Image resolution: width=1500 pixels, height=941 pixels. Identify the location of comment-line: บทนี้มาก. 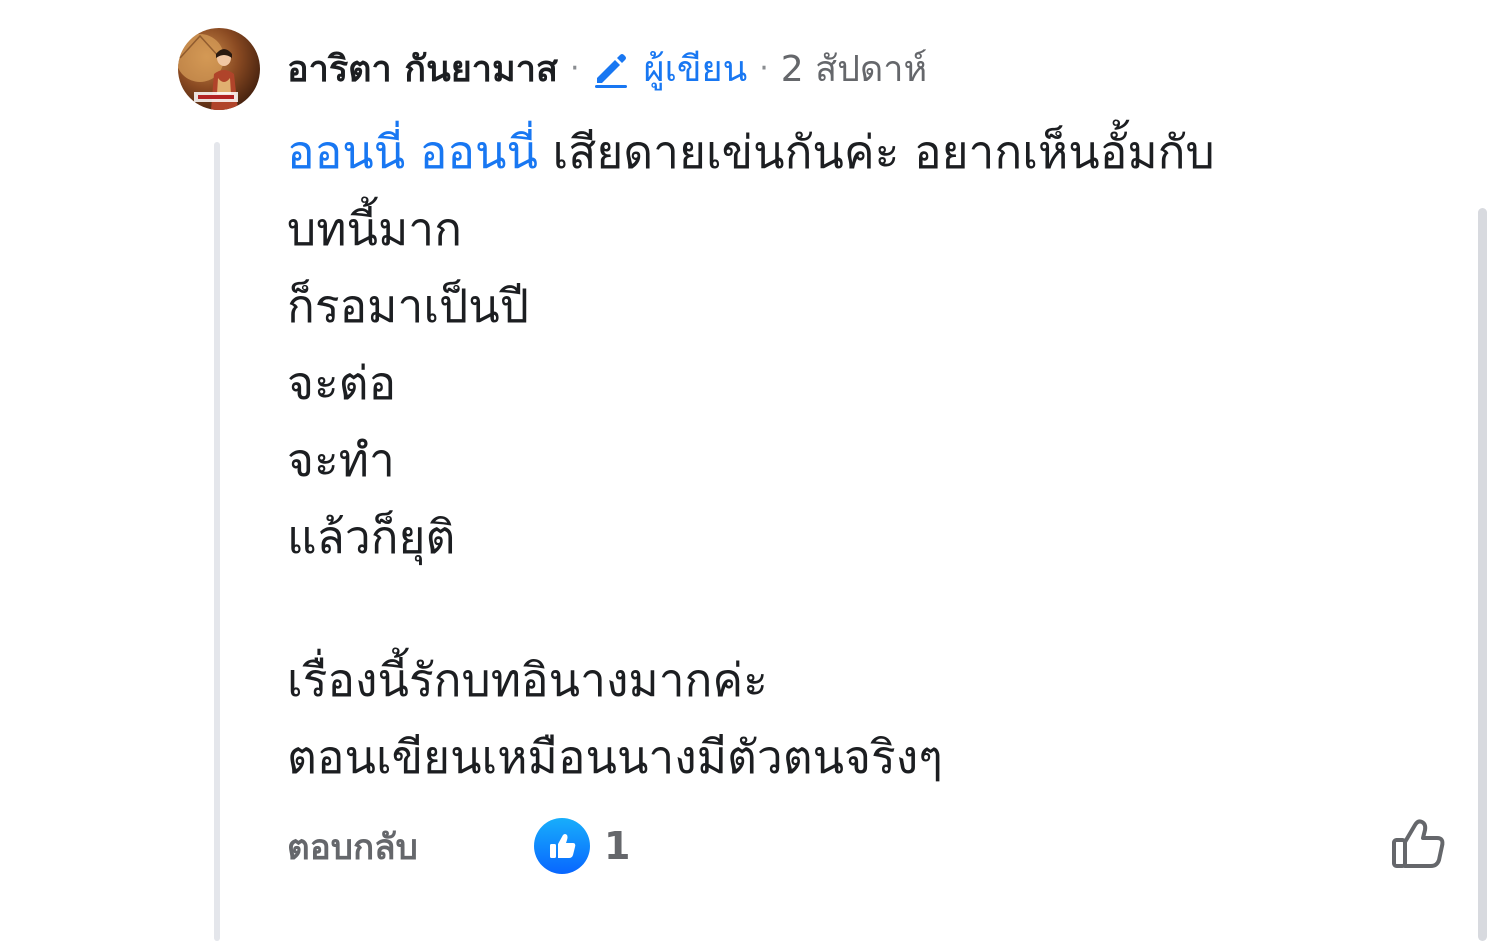
(374, 229).